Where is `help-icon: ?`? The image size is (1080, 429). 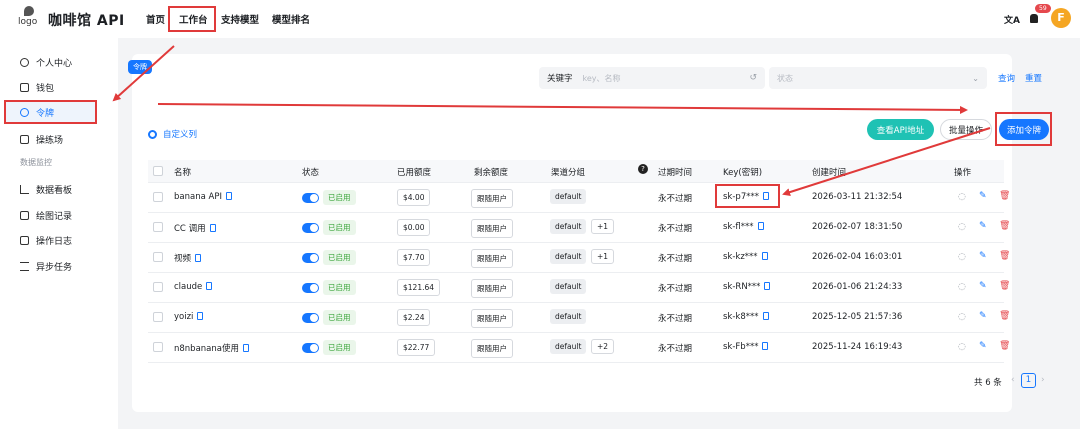 help-icon: ? is located at coordinates (643, 169).